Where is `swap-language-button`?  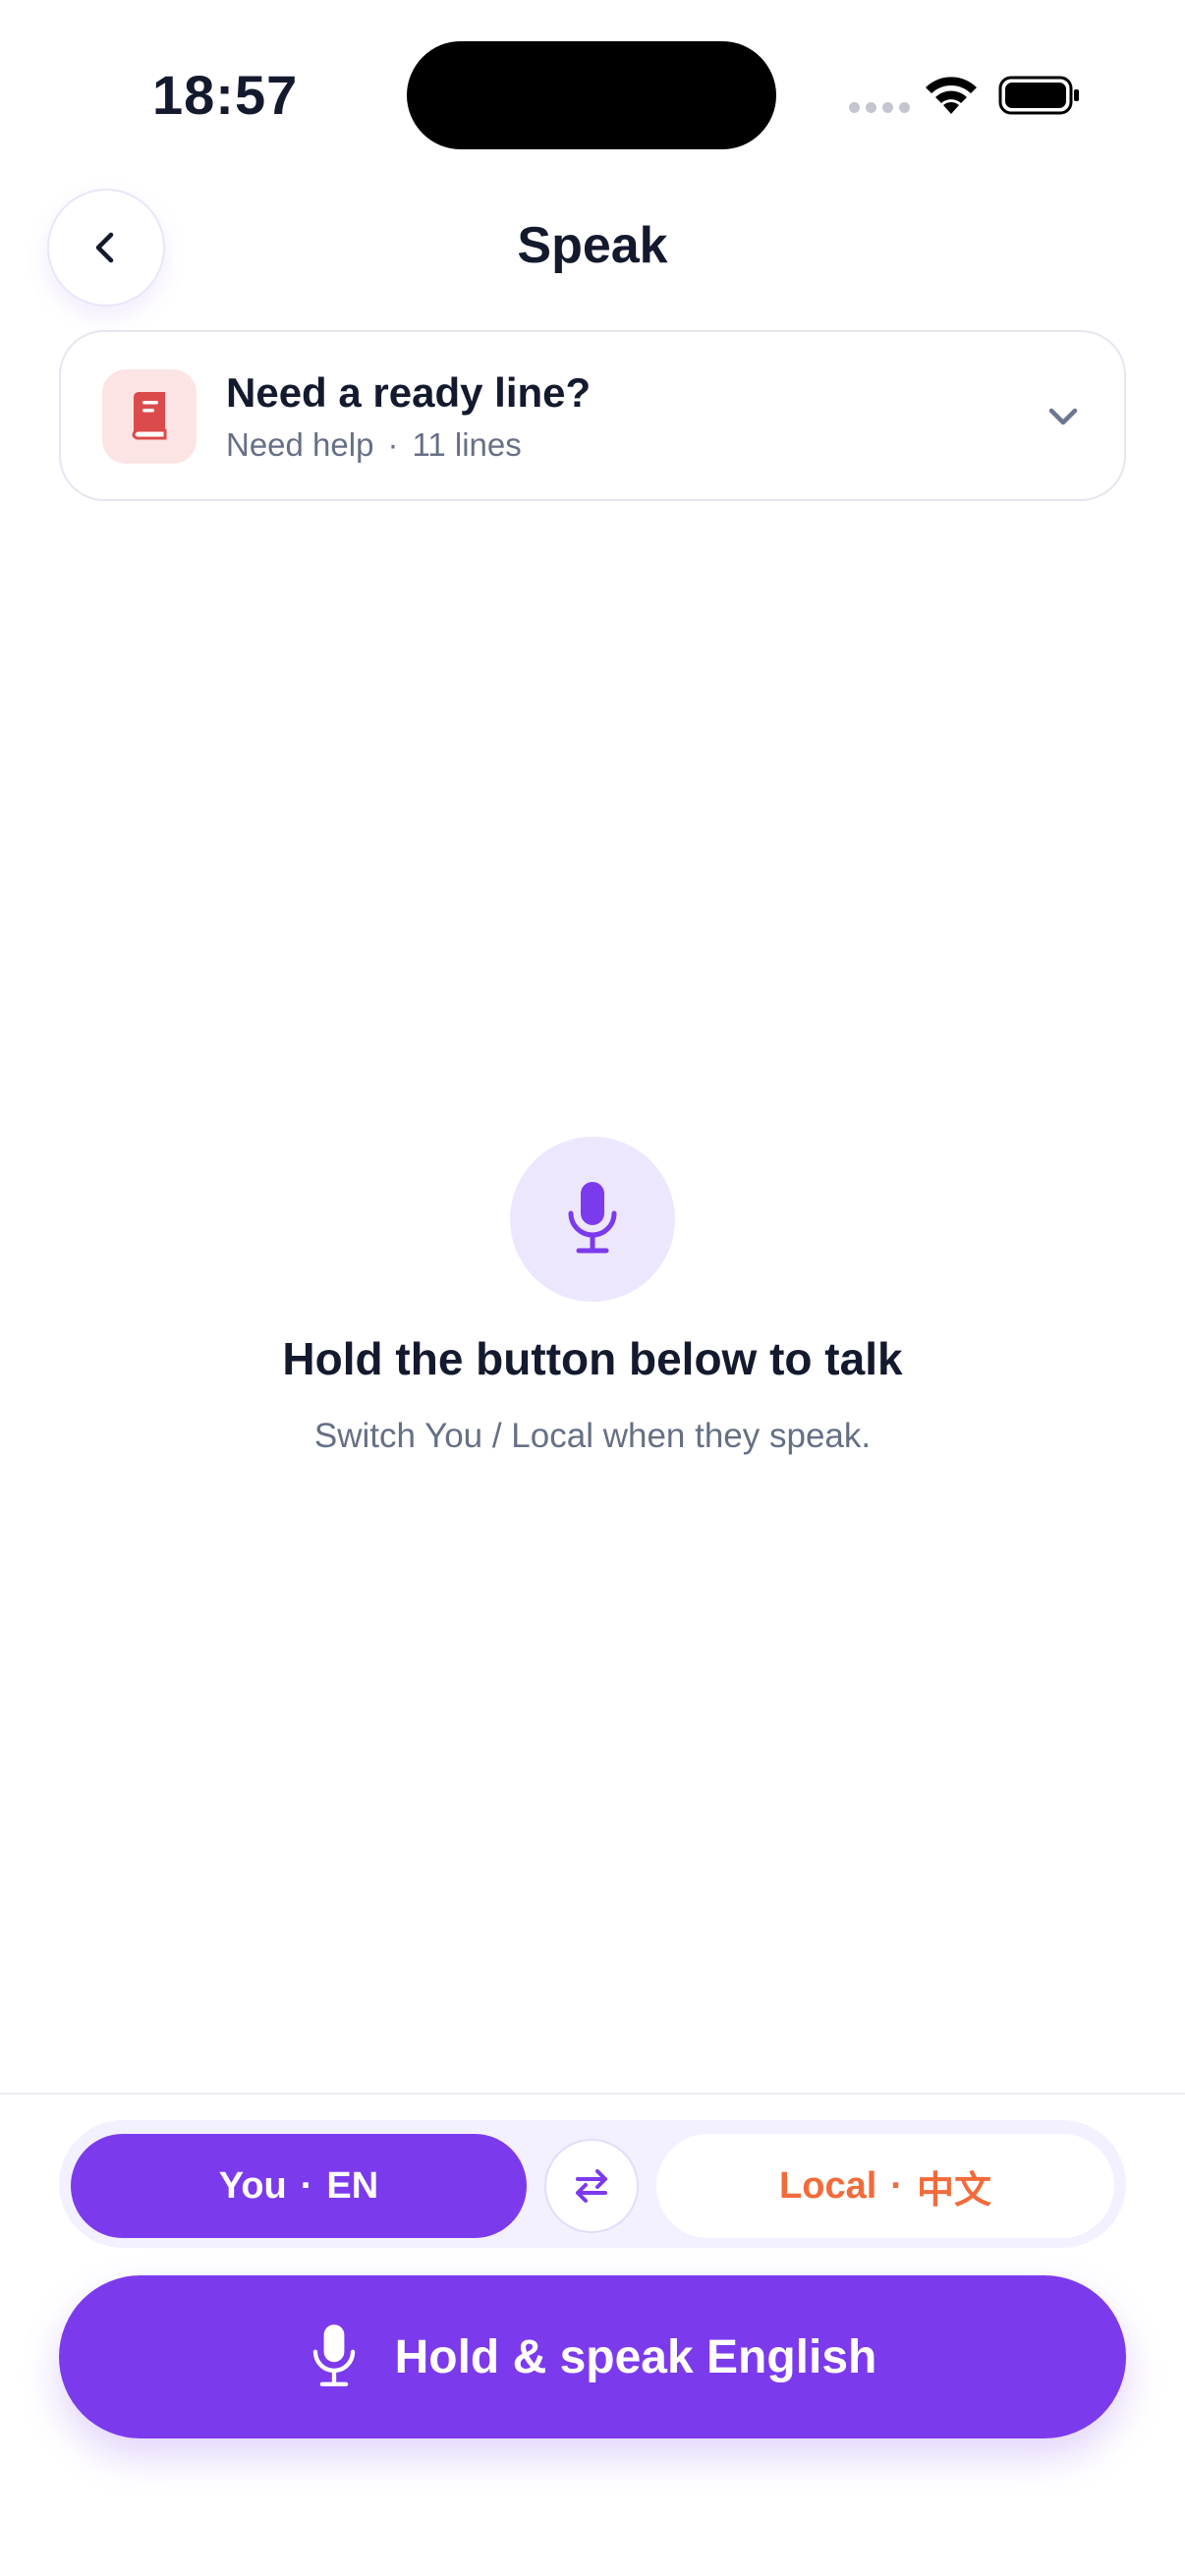 swap-language-button is located at coordinates (592, 2186).